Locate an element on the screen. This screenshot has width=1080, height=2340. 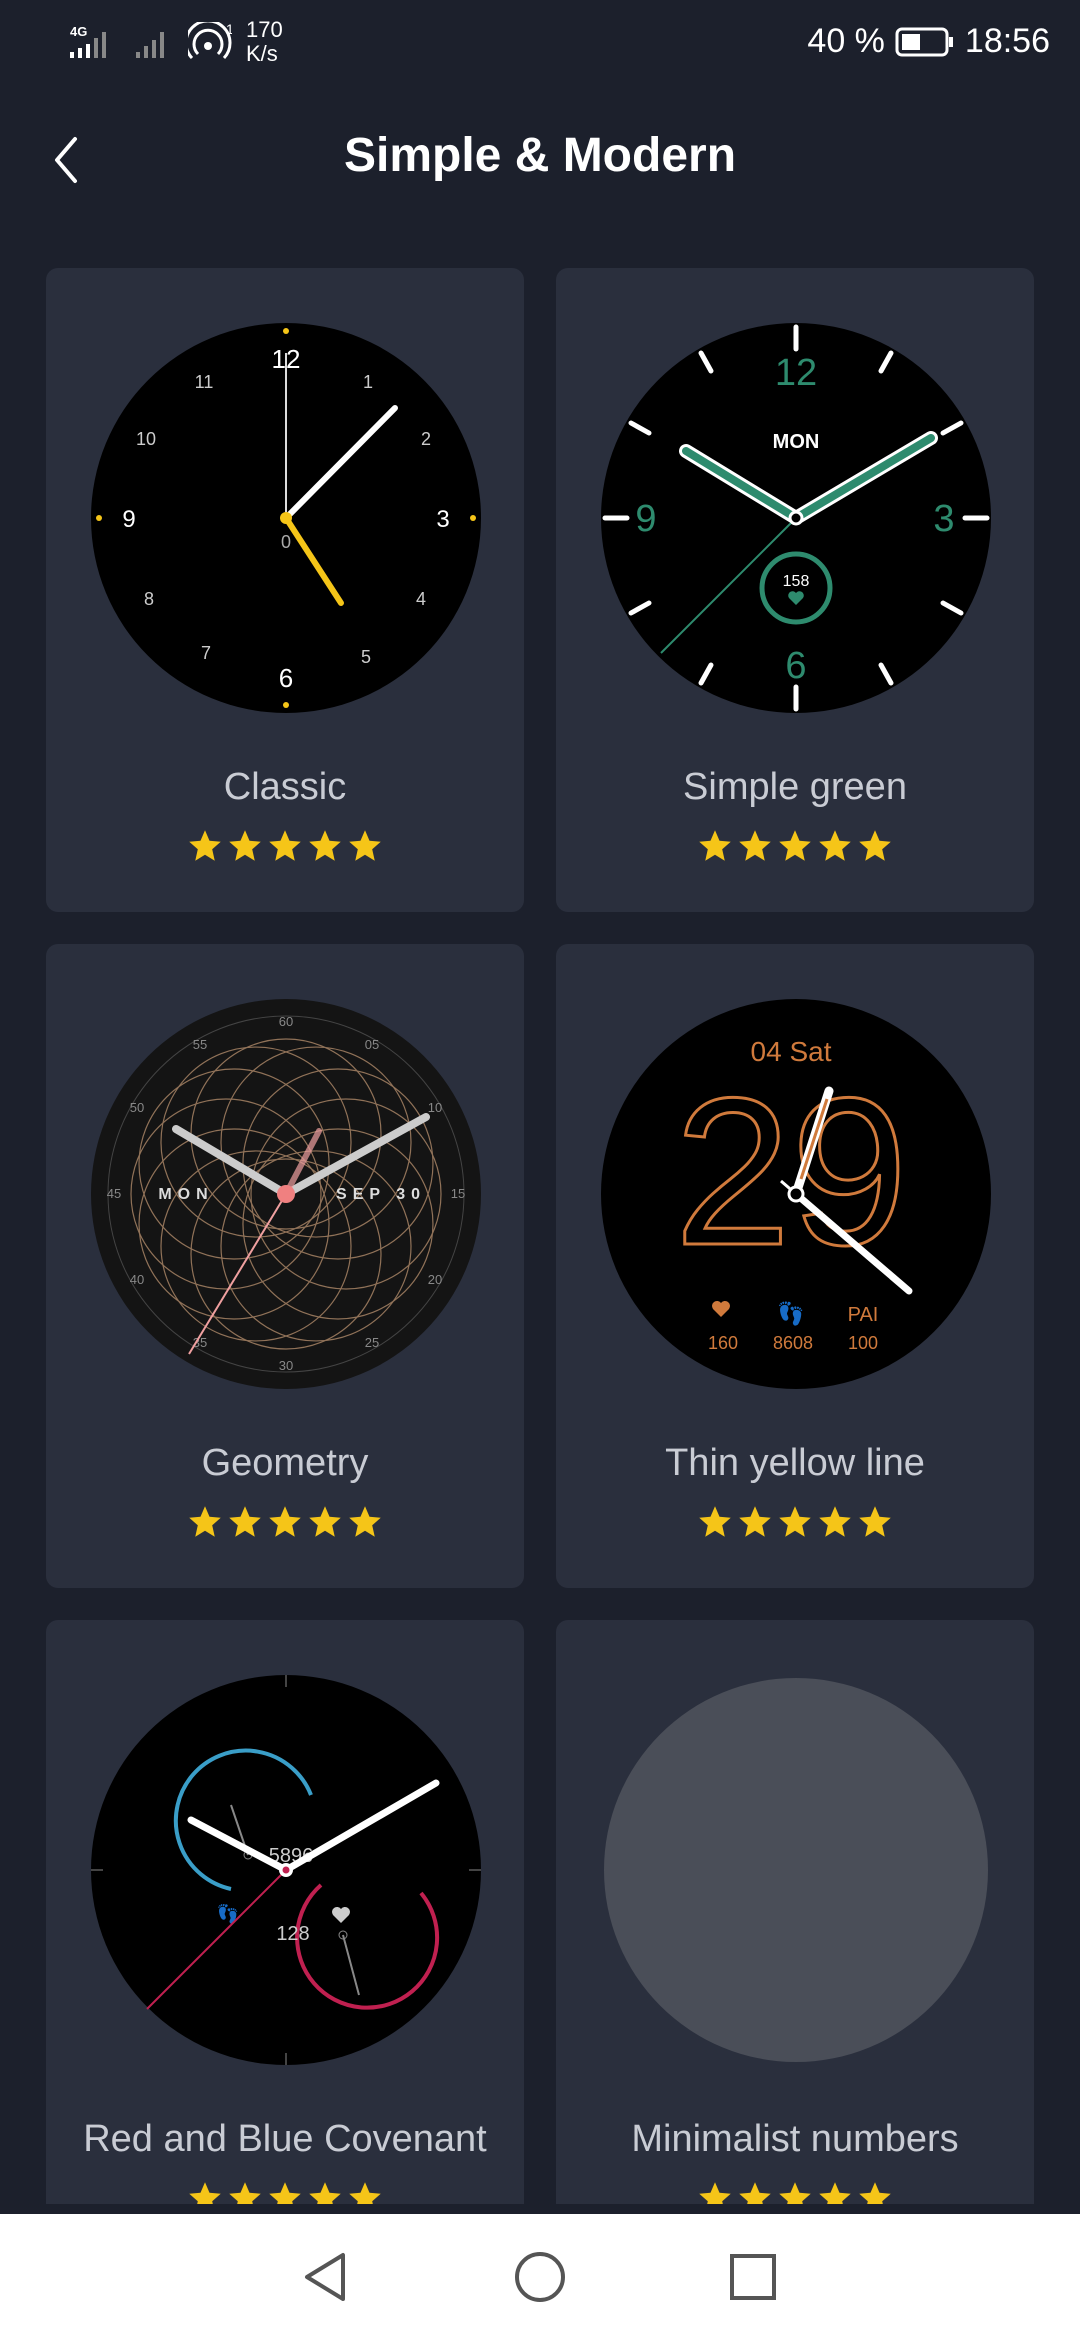
classic-num-8: 8 is located at coordinates (149, 599).